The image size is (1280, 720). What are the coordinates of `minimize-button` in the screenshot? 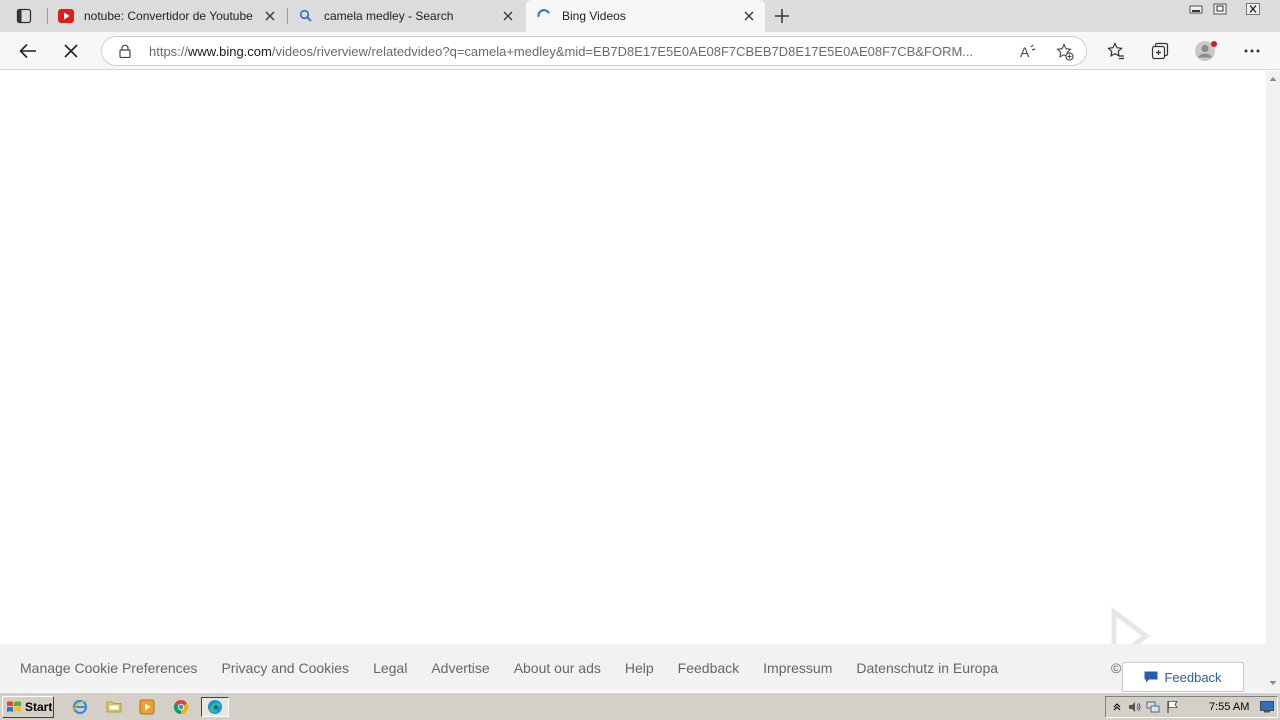 It's located at (1196, 9).